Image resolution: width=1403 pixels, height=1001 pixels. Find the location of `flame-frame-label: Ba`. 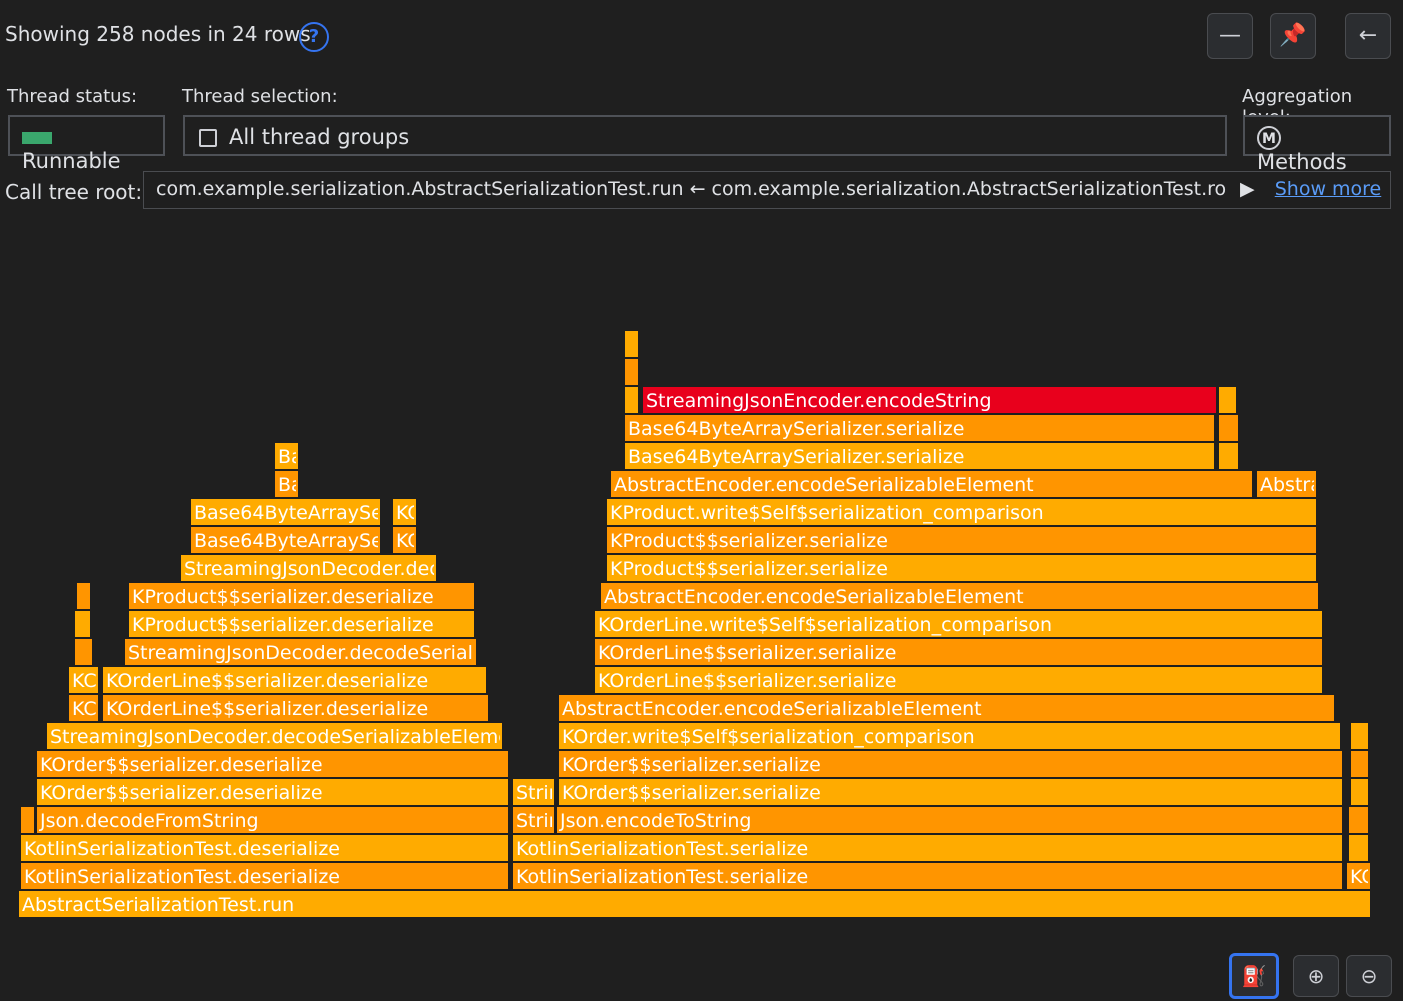

flame-frame-label: Ba is located at coordinates (290, 457).